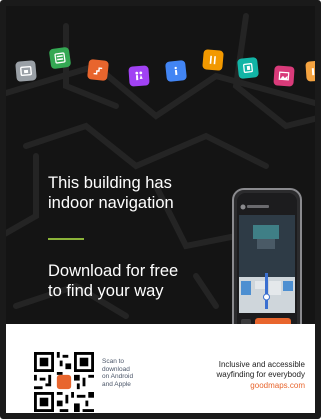  What do you see at coordinates (26, 71) in the screenshot?
I see `elevator-icon` at bounding box center [26, 71].